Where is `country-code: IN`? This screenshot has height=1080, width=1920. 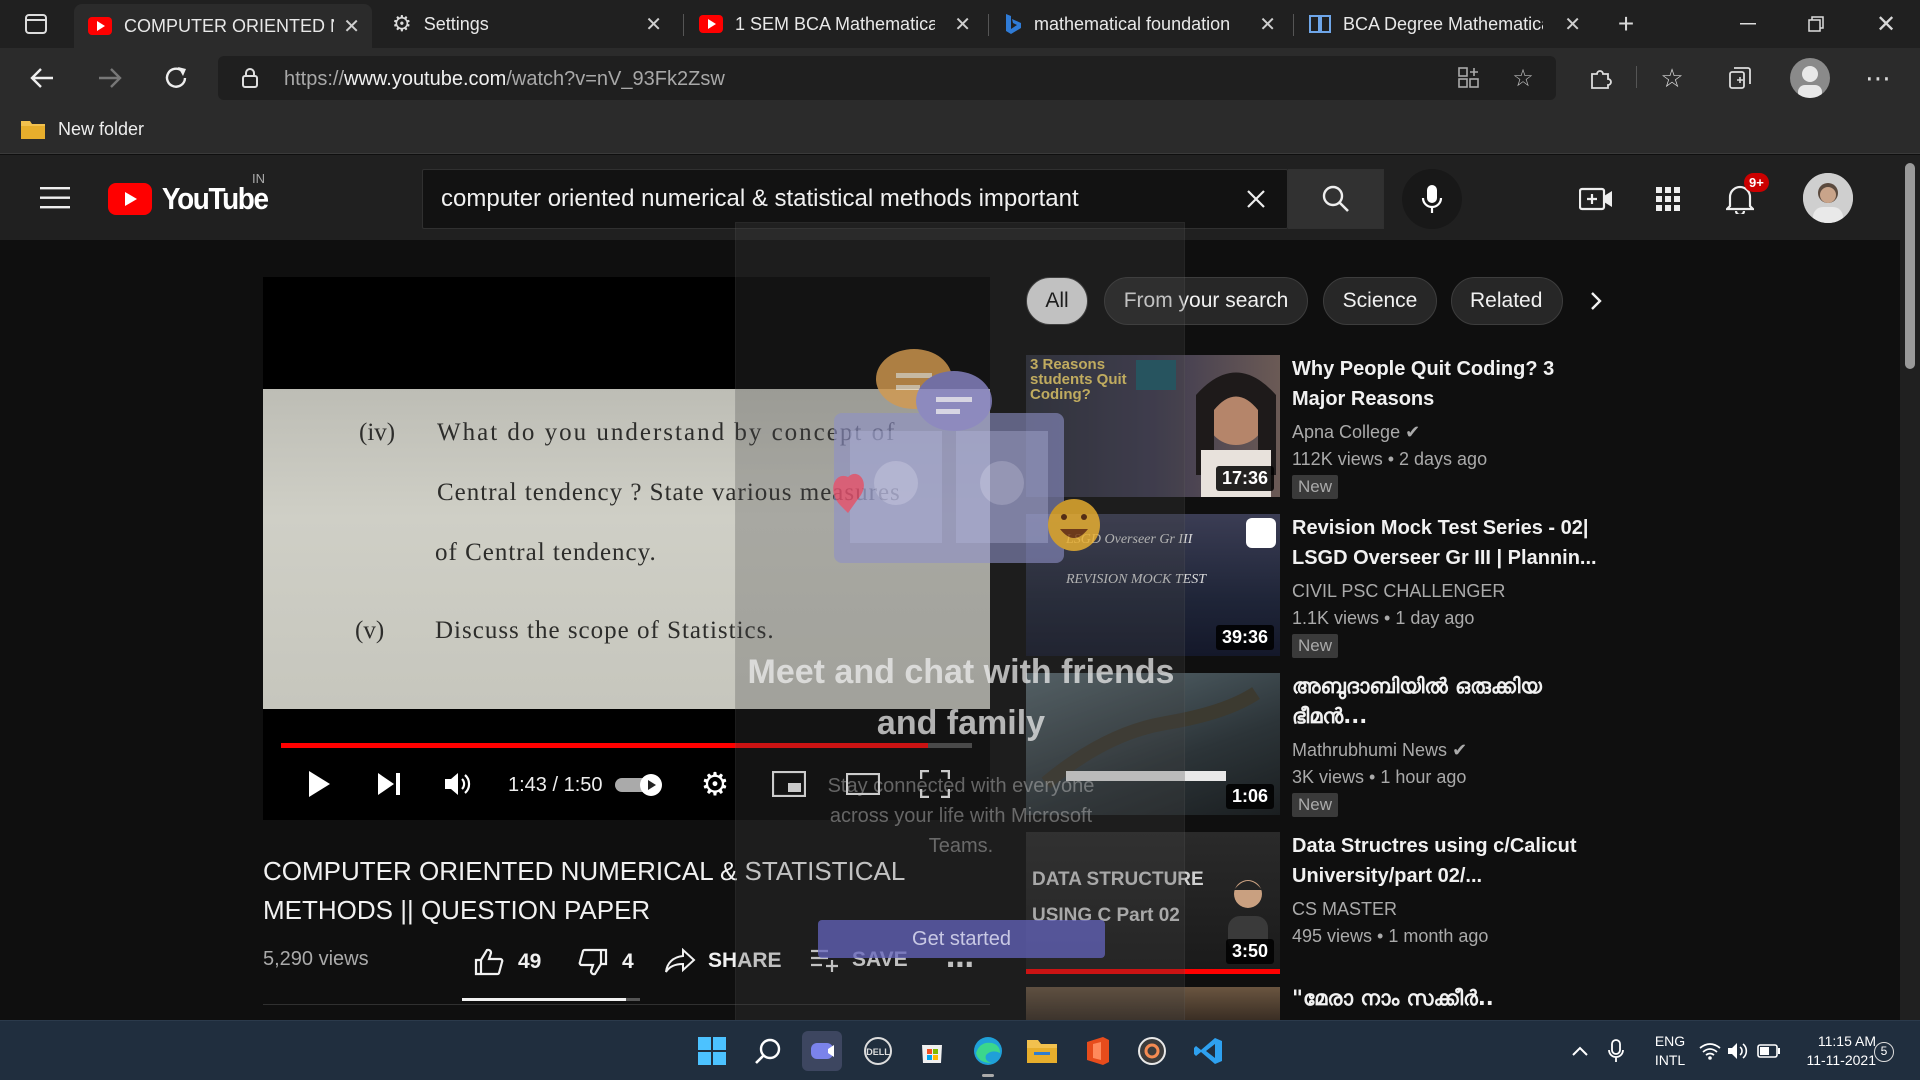 country-code: IN is located at coordinates (258, 178).